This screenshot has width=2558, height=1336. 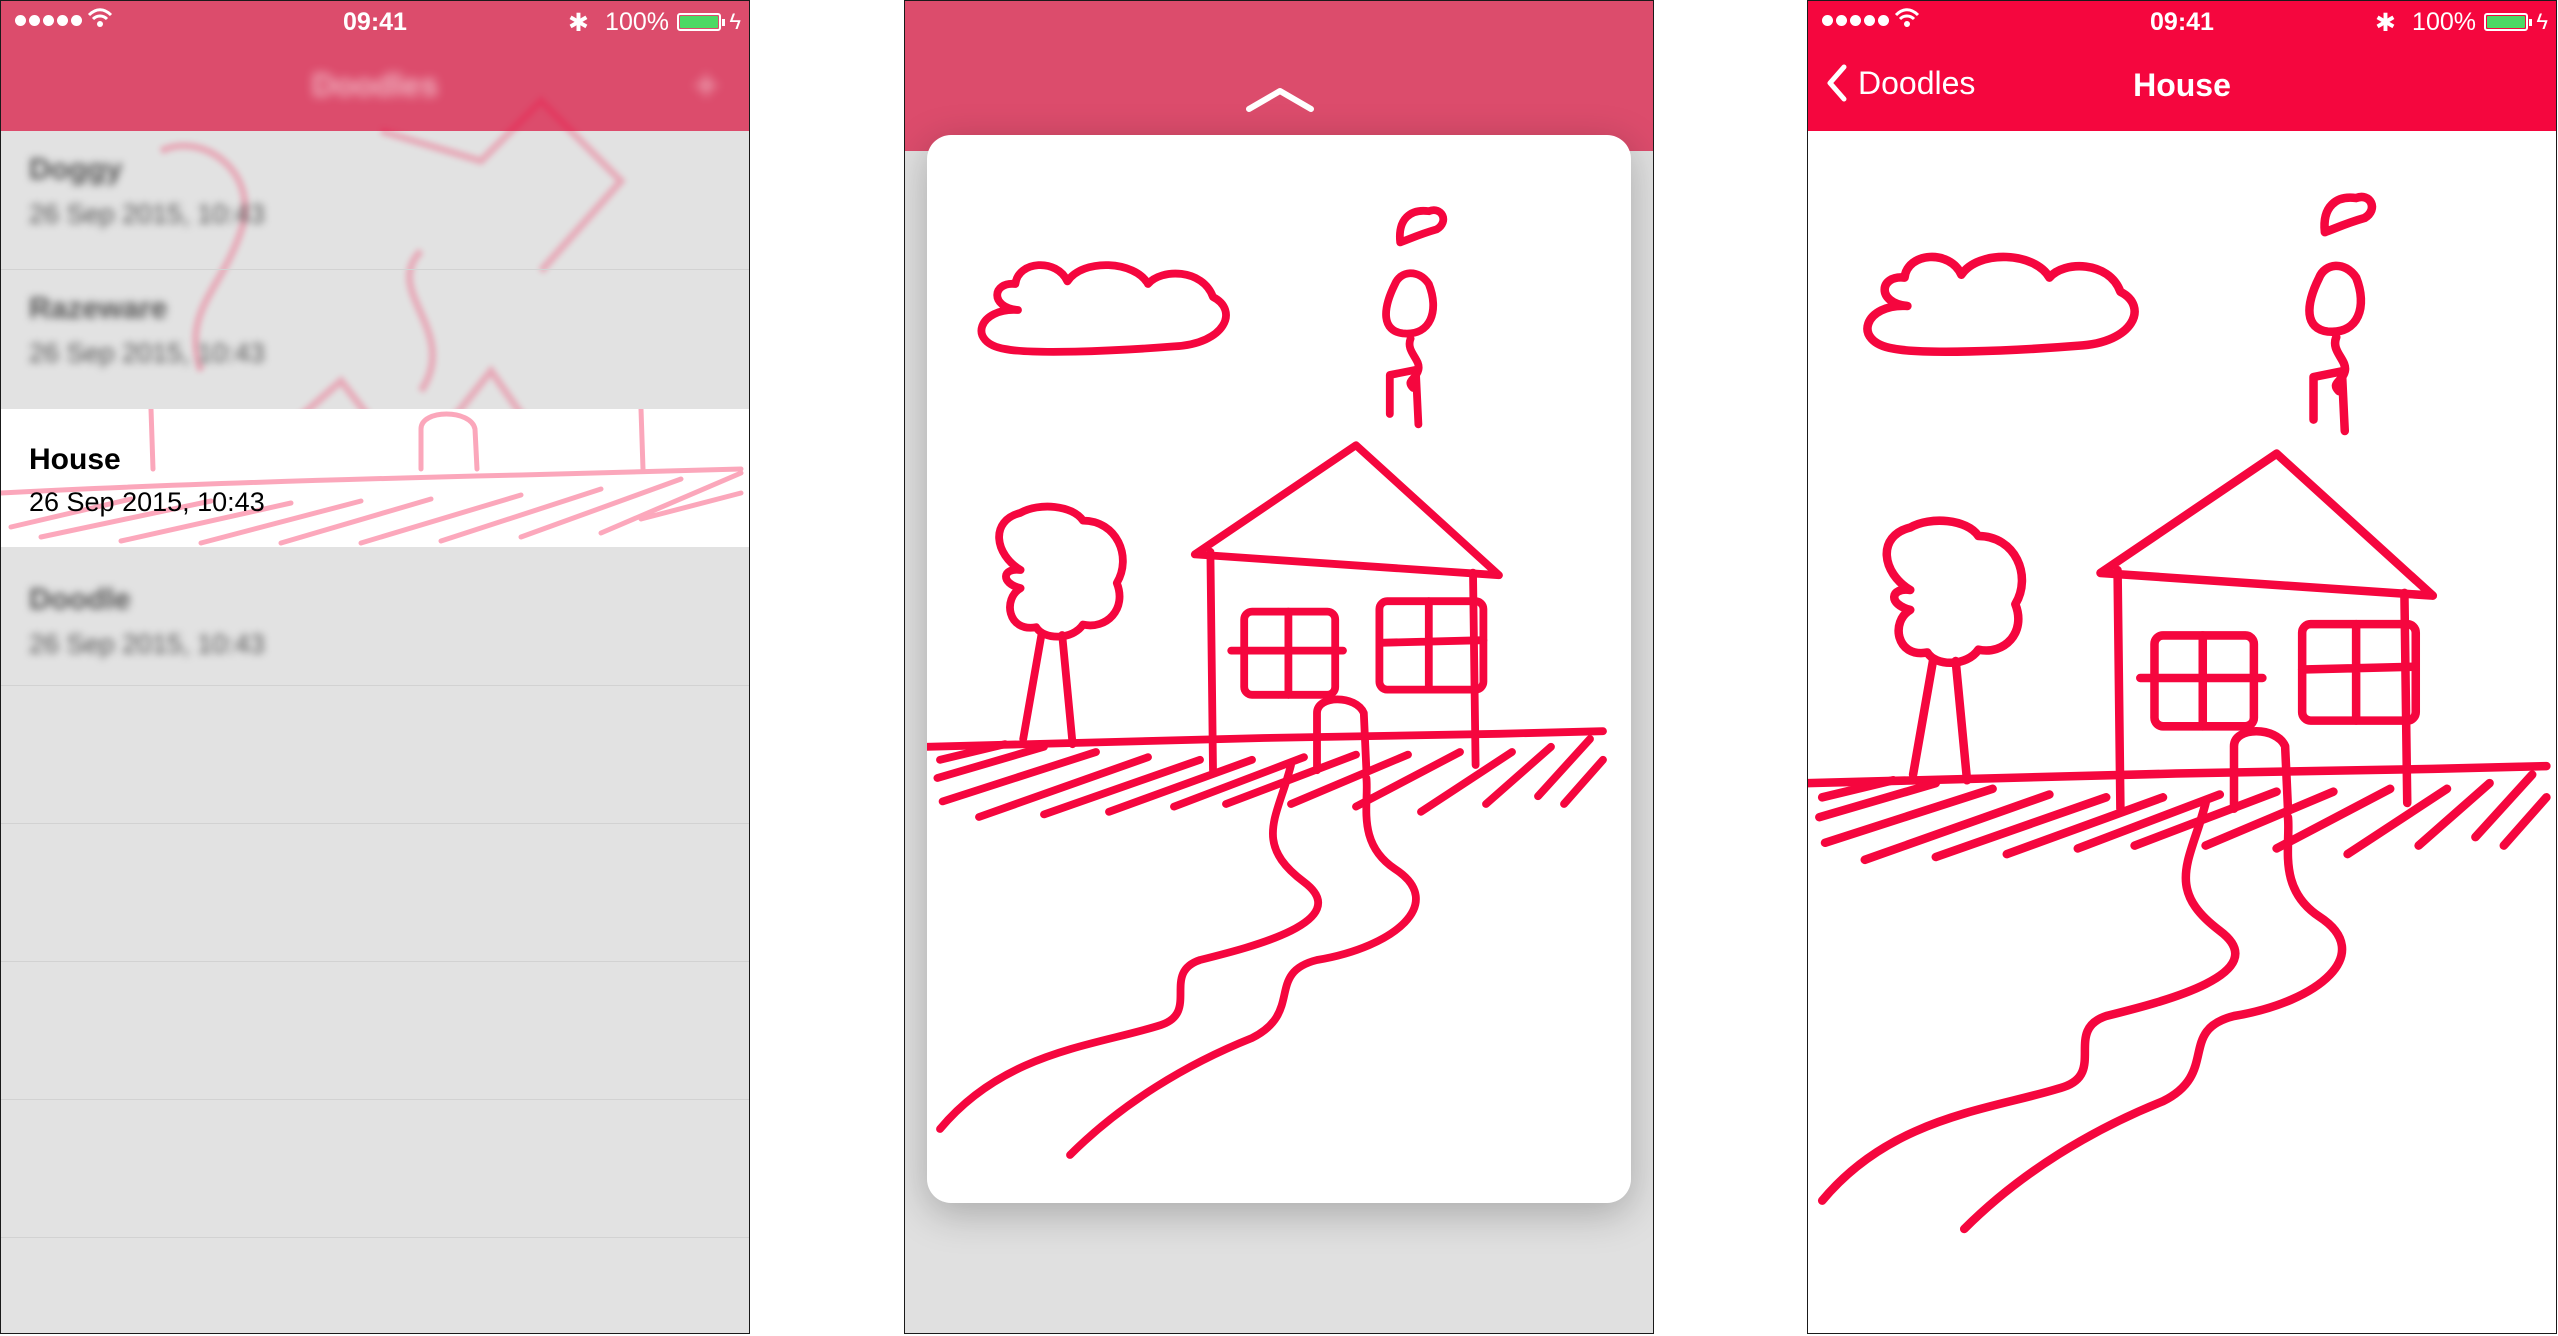 I want to click on list-item: Doodle 26 Sep 2015, 10:43, so click(x=375, y=616).